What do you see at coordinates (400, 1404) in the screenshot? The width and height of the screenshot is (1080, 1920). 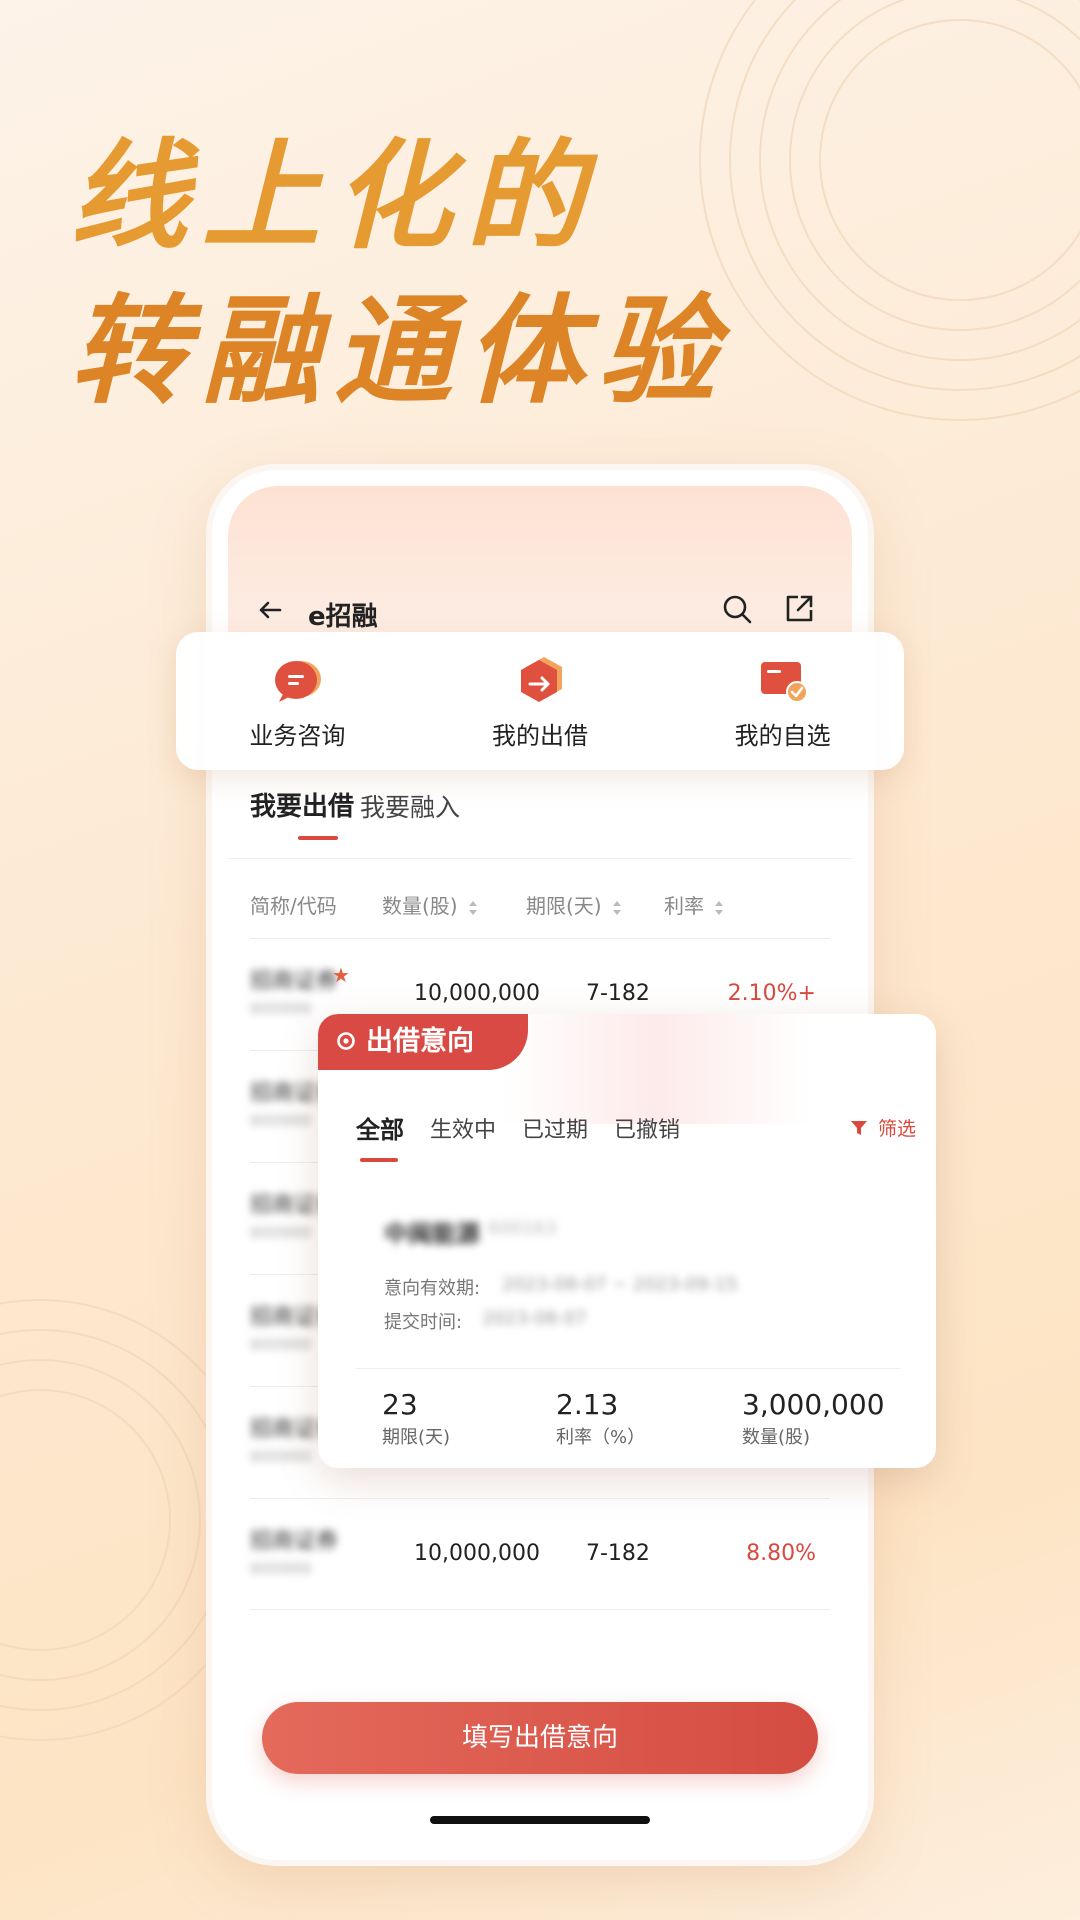 I see `stat-term-value: 23` at bounding box center [400, 1404].